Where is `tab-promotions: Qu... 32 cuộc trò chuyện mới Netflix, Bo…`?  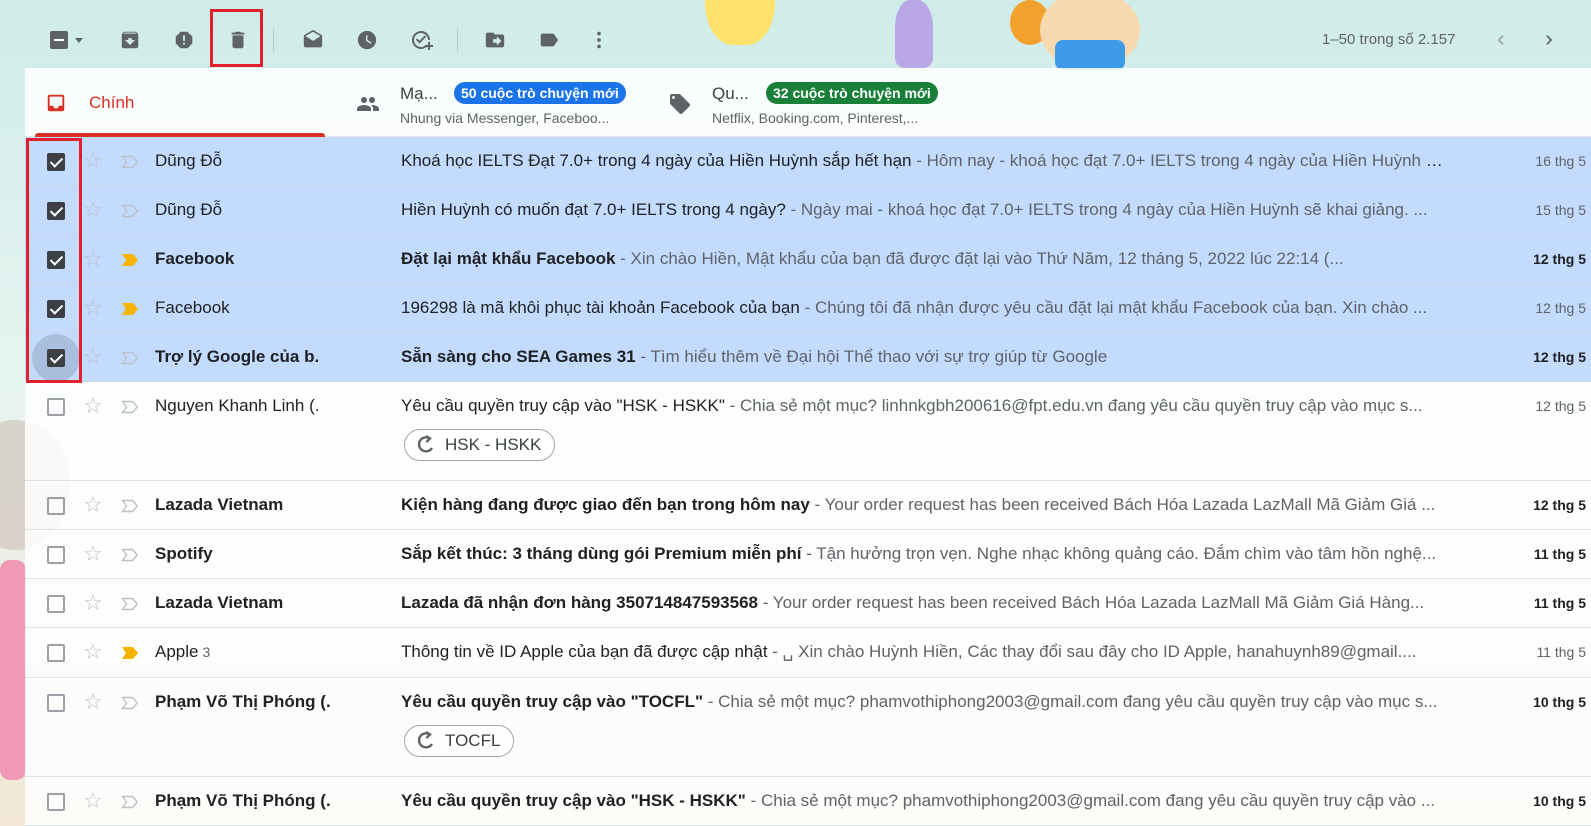 tab-promotions: Qu... 32 cuộc trò chuyện mới Netflix, Bo… is located at coordinates (815, 102).